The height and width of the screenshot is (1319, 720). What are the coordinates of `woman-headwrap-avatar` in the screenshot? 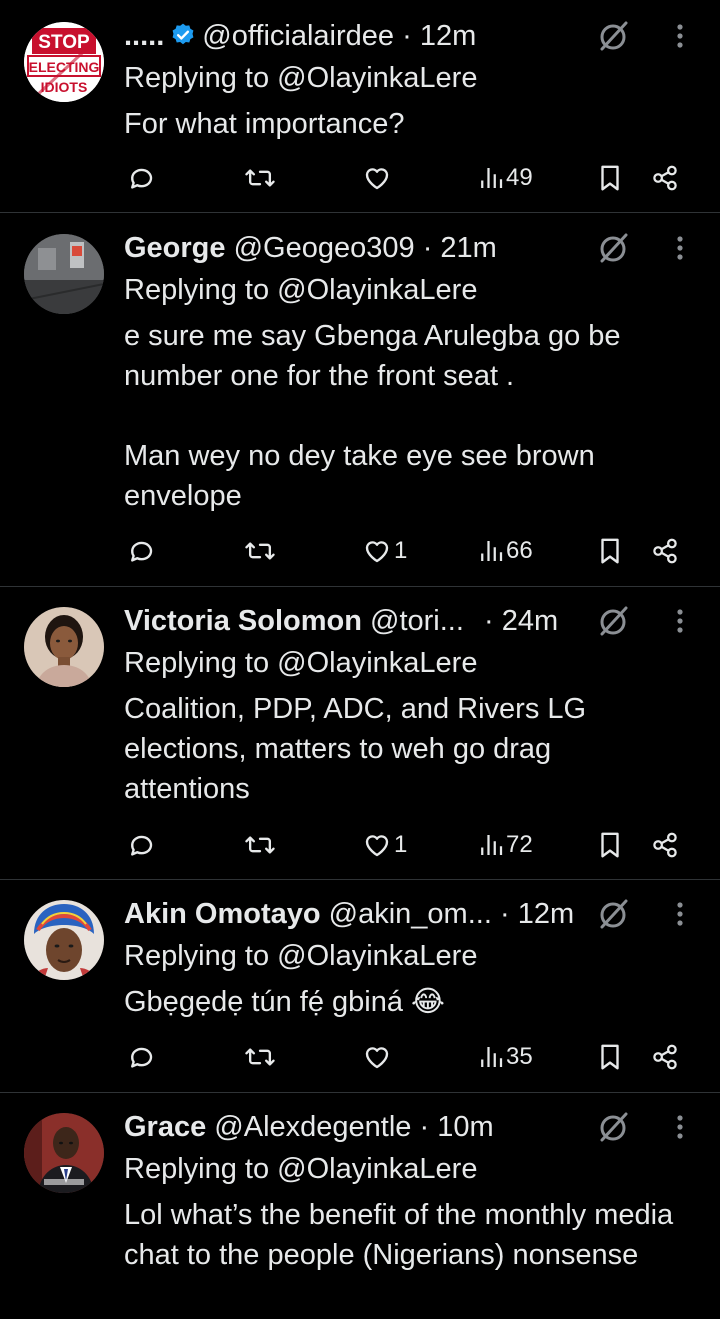 It's located at (64, 940).